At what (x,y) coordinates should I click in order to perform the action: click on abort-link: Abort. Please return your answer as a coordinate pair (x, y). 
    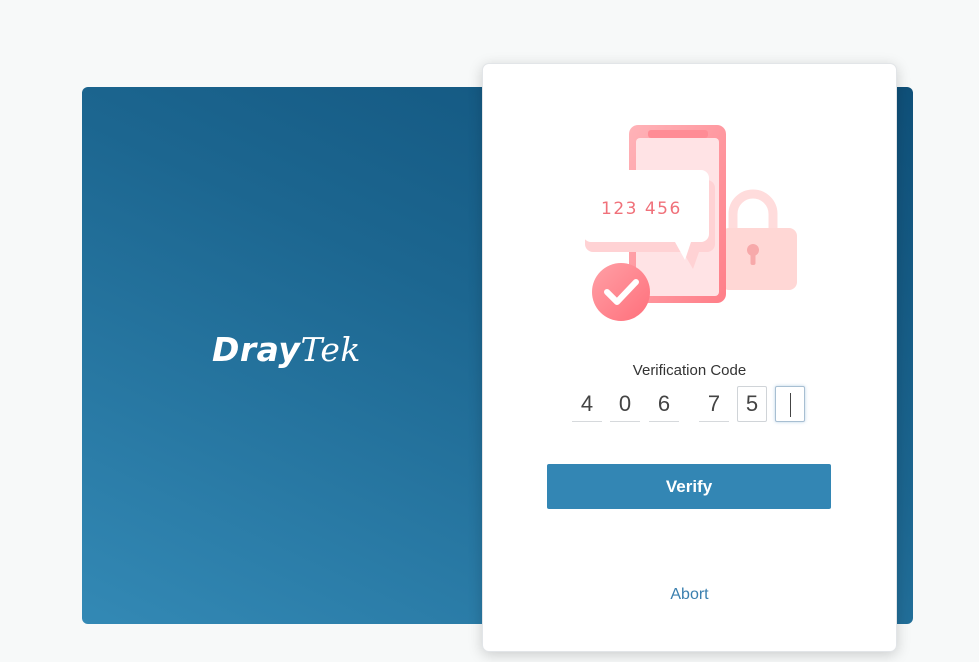
    Looking at the image, I should click on (689, 595).